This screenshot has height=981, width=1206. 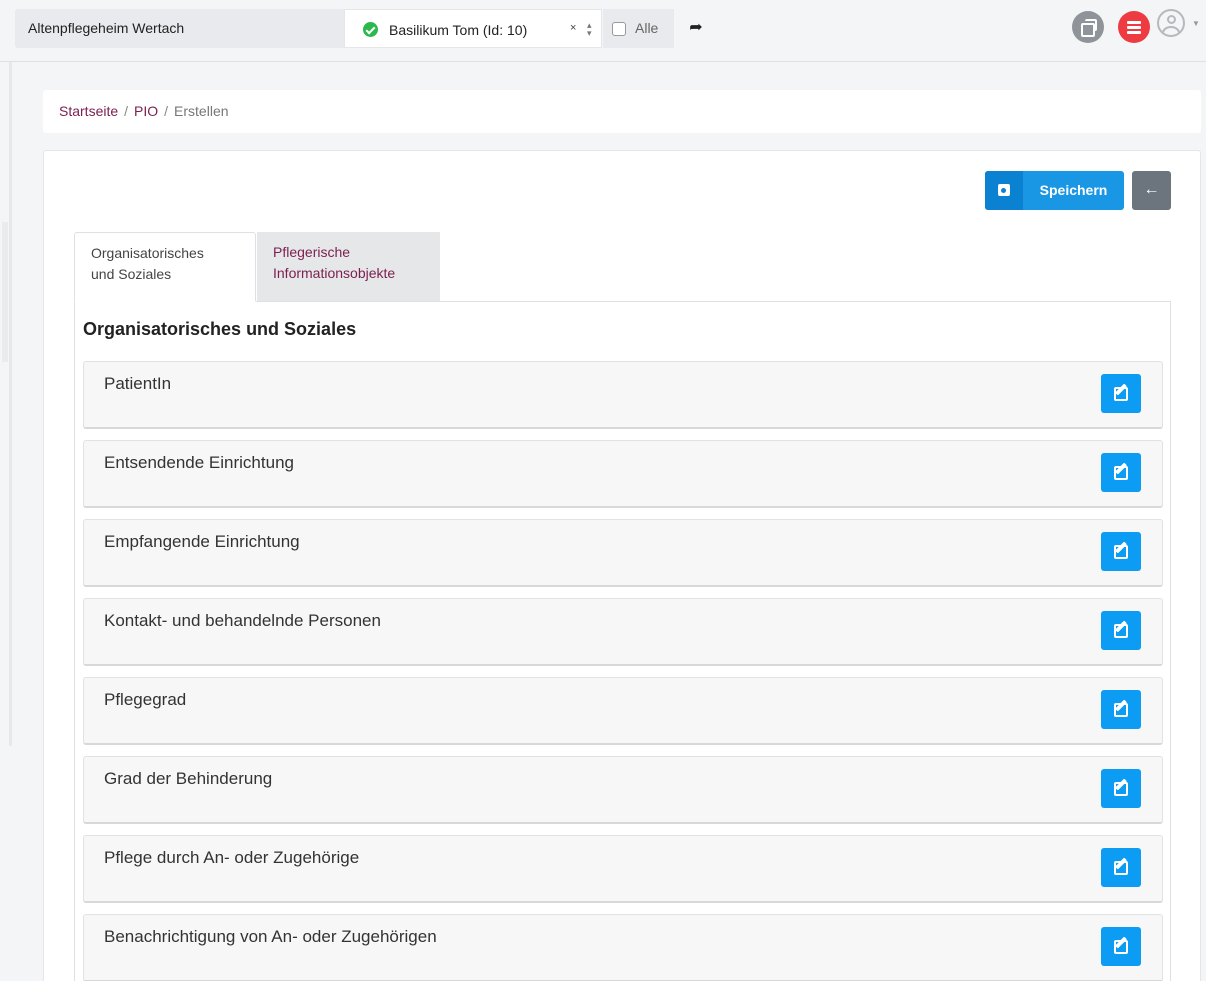 What do you see at coordinates (145, 699) in the screenshot?
I see `item-label: Pflegegrad` at bounding box center [145, 699].